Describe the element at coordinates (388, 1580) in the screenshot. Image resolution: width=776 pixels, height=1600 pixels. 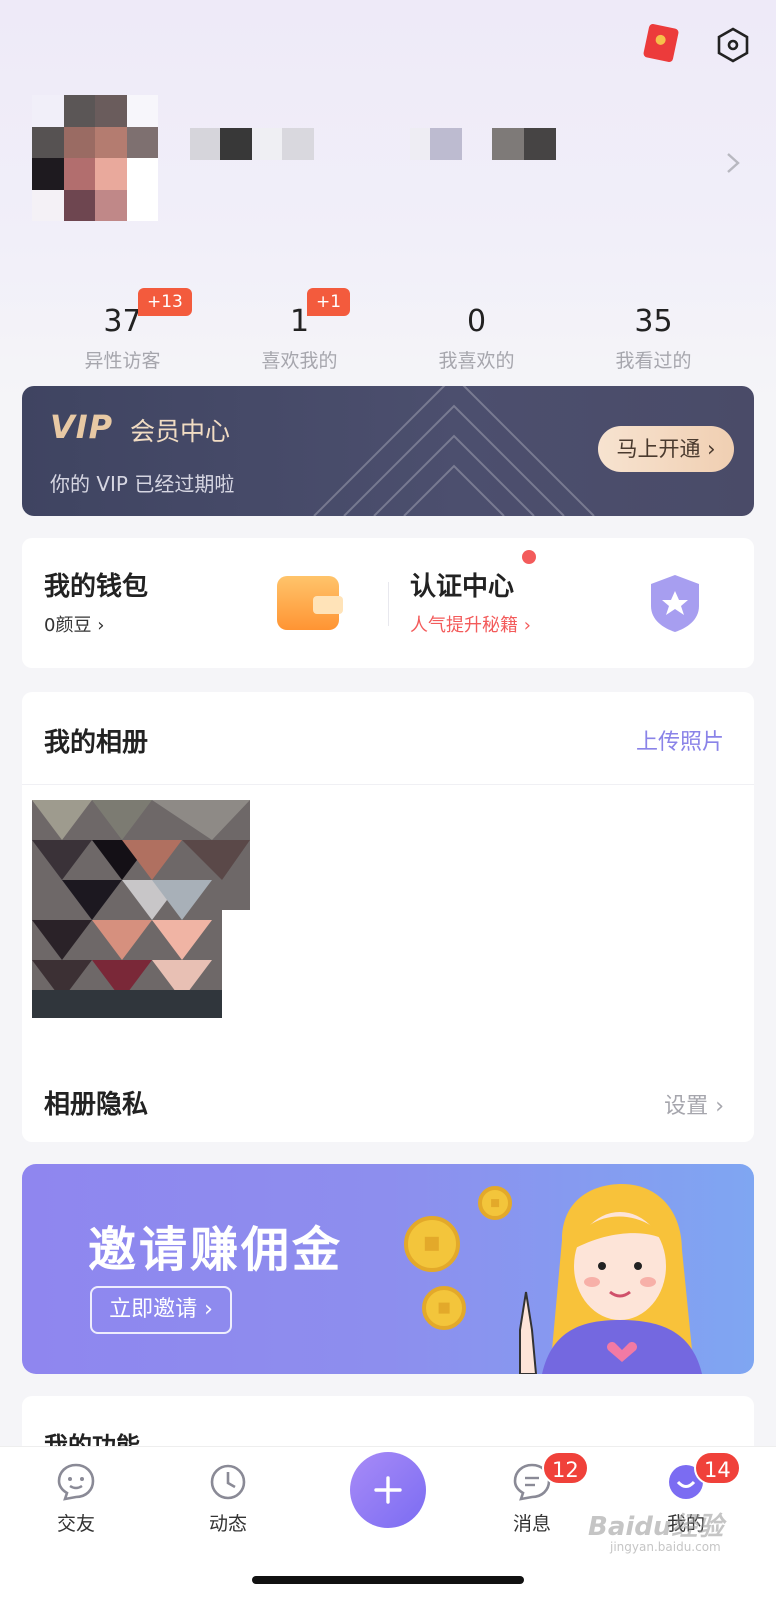
I see `home-indicator` at that location.